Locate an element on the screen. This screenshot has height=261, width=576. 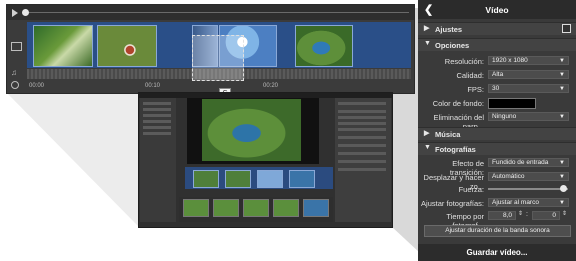
section-musica: ▶ Música is located at coordinates (497, 133).